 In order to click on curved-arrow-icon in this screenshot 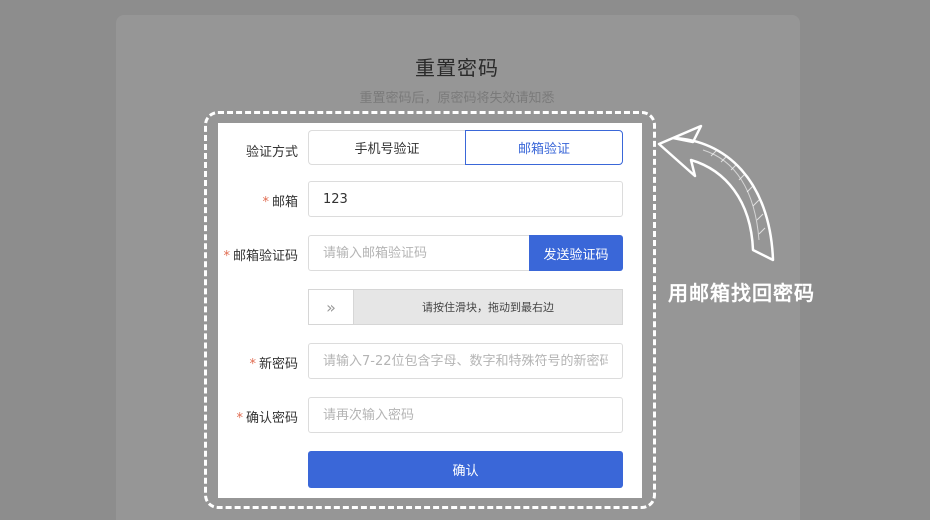, I will do `click(716, 193)`.